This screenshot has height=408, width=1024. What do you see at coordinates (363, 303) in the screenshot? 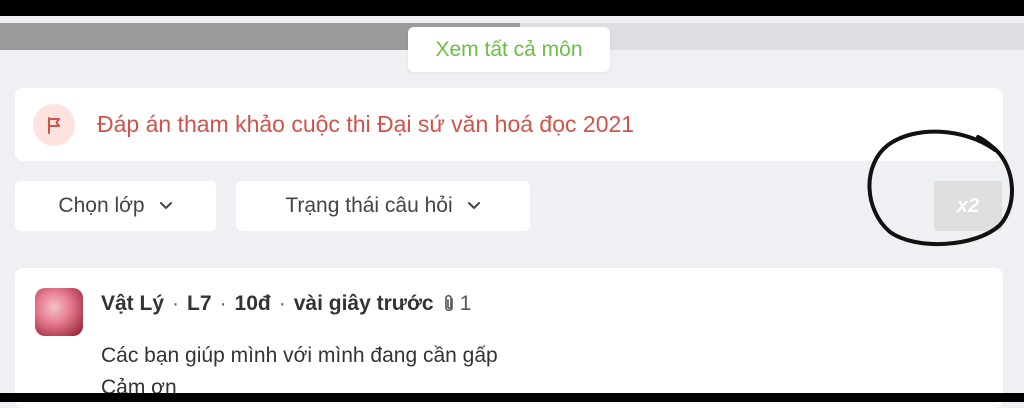
I see `time-label: vài giây trước` at bounding box center [363, 303].